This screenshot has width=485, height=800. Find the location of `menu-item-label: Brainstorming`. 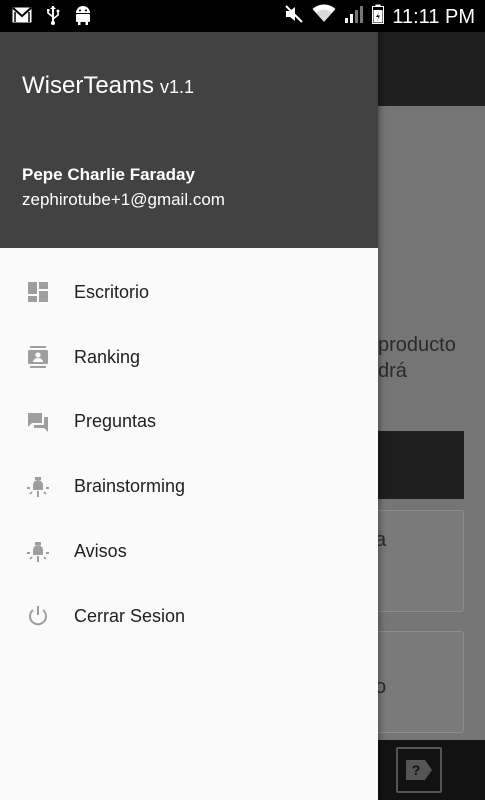

menu-item-label: Brainstorming is located at coordinates (130, 486).